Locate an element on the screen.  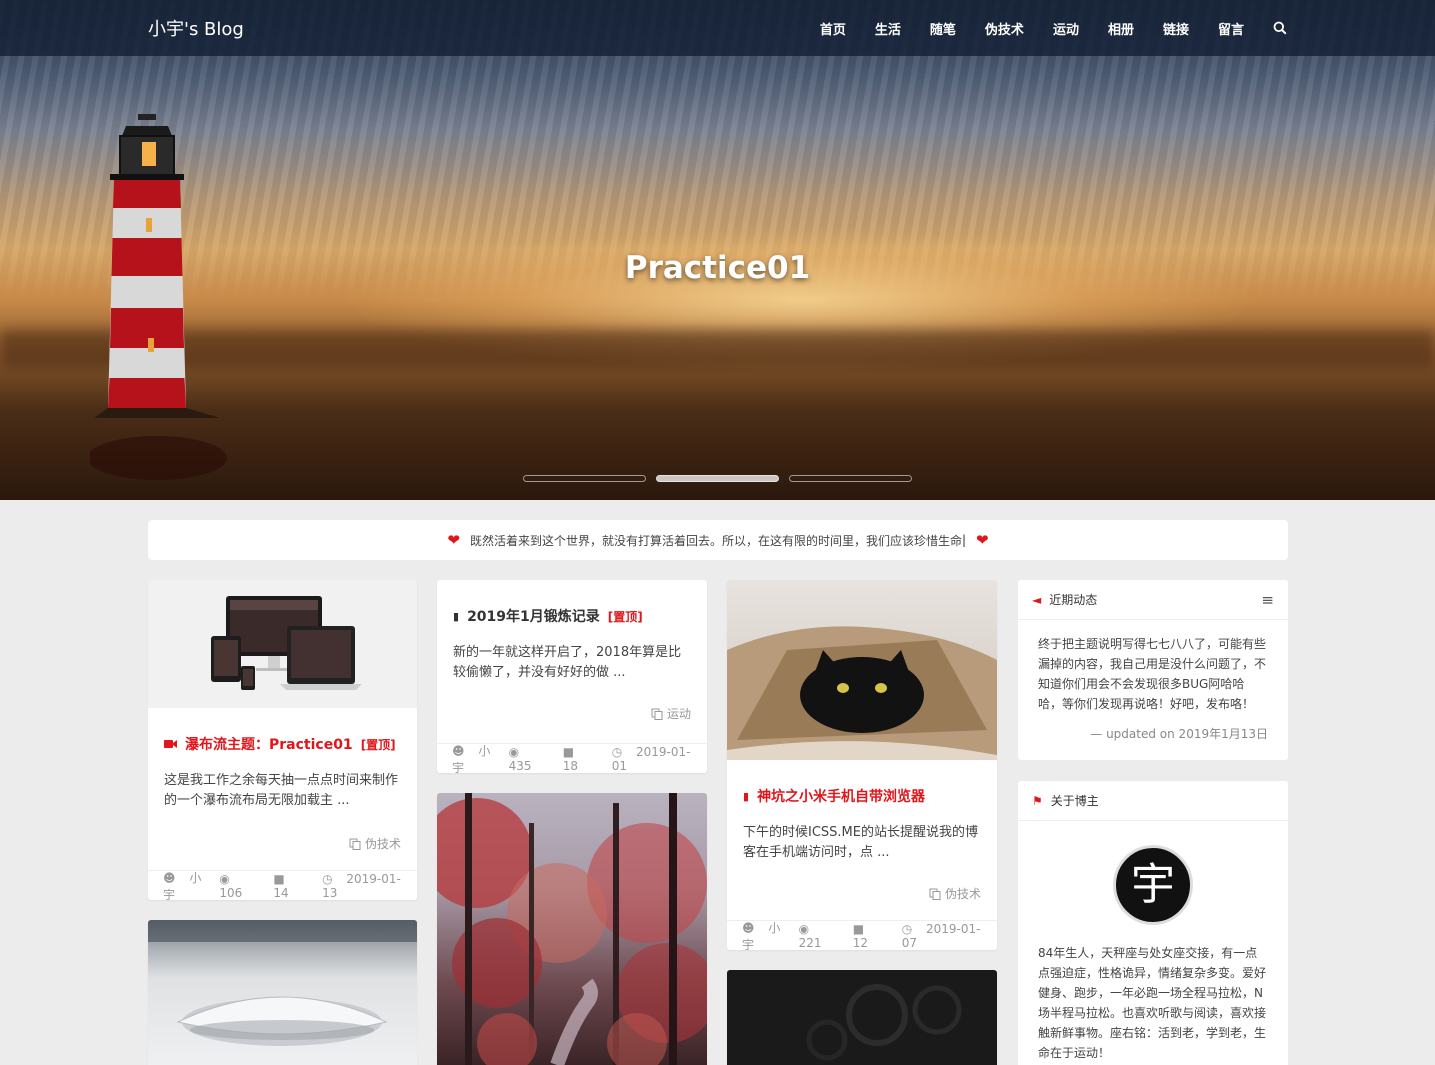
post-title: 瀑布流主题：Practice01 [置顶] is located at coordinates (282, 744).